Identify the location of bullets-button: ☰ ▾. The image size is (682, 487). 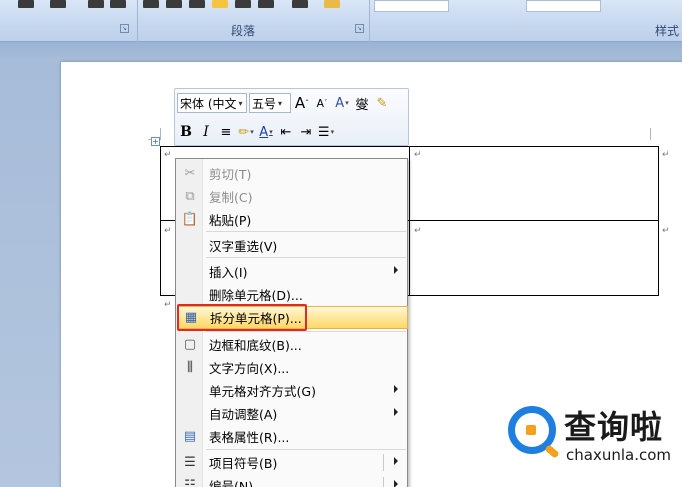
(326, 132).